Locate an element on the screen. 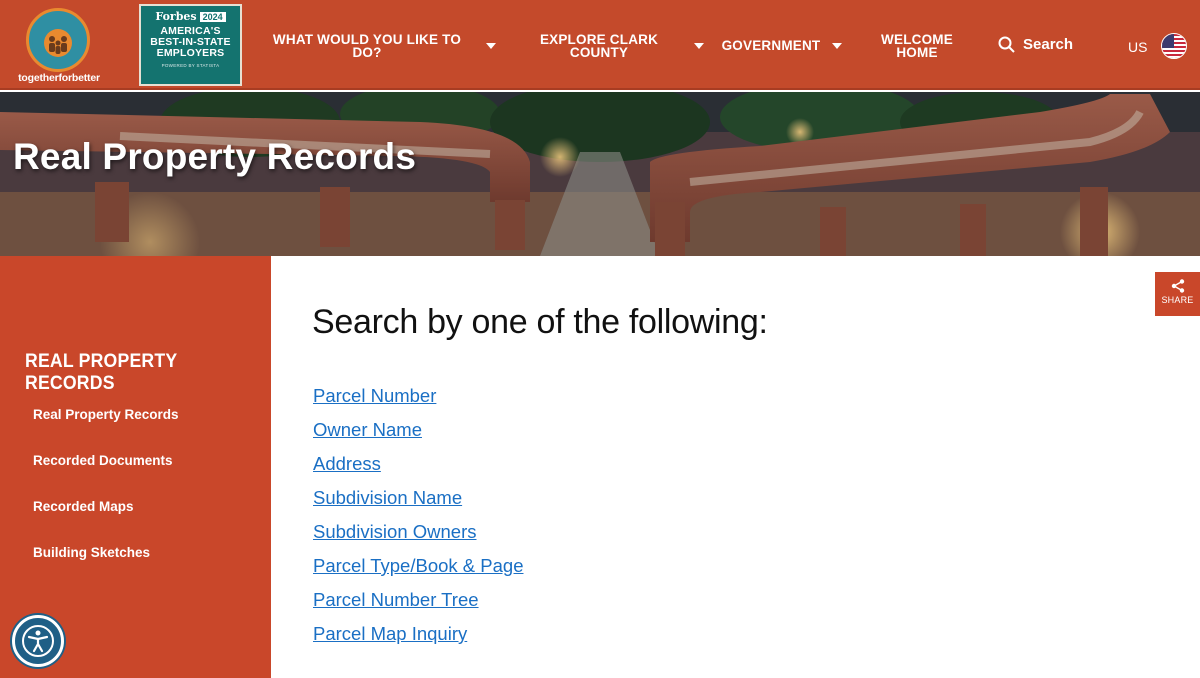  forbes-year: 2024 is located at coordinates (212, 17).